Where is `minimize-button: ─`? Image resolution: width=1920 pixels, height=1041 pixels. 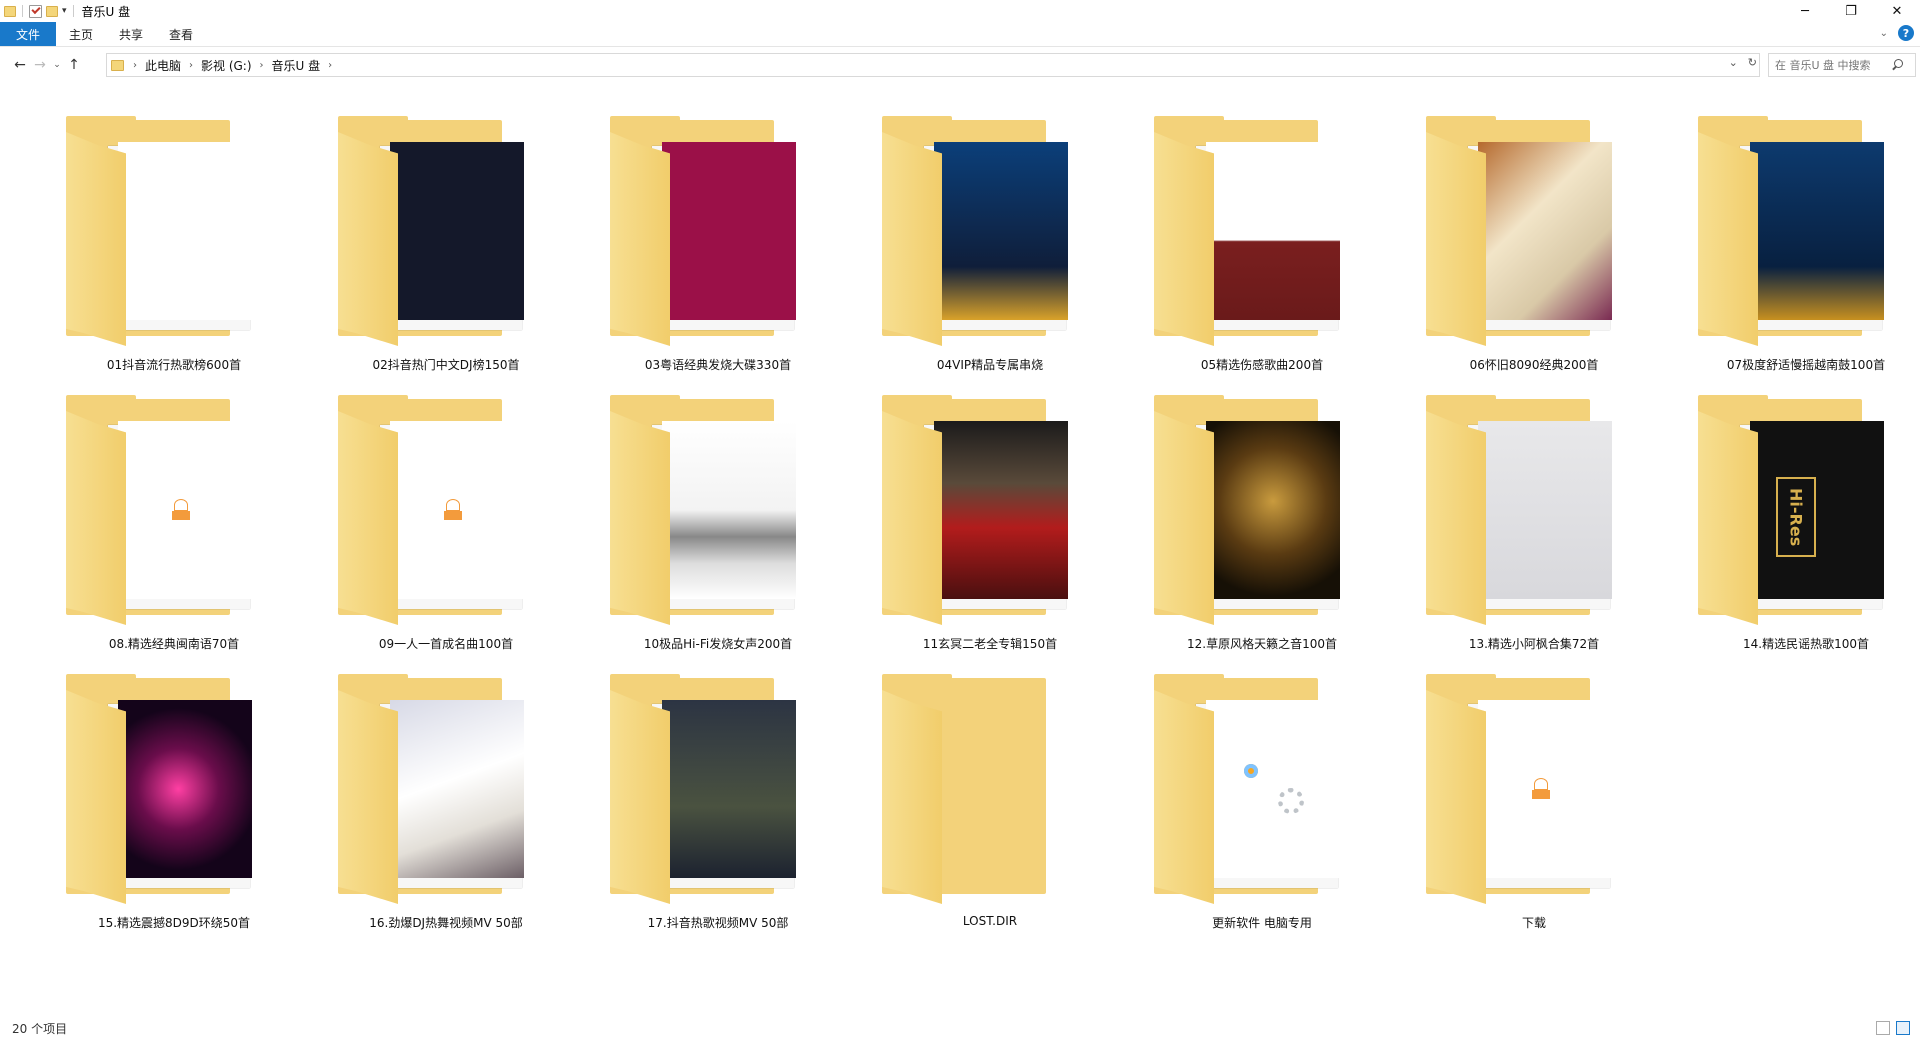
minimize-button: ─ is located at coordinates (1805, 11).